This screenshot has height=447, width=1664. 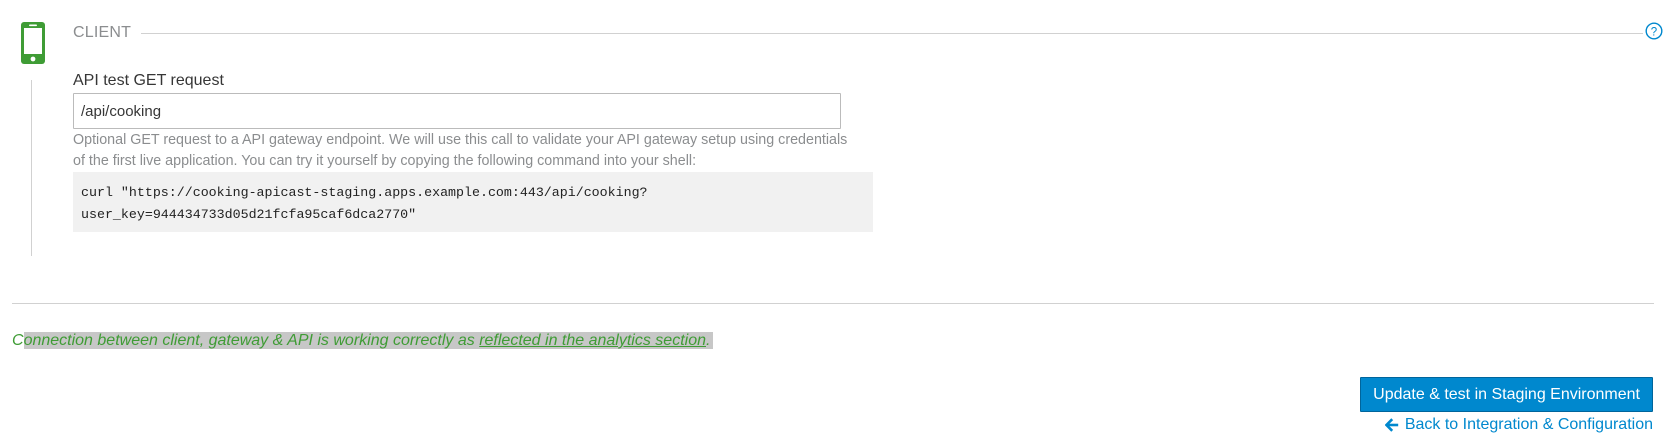 What do you see at coordinates (457, 111) in the screenshot?
I see `api-test-request-input` at bounding box center [457, 111].